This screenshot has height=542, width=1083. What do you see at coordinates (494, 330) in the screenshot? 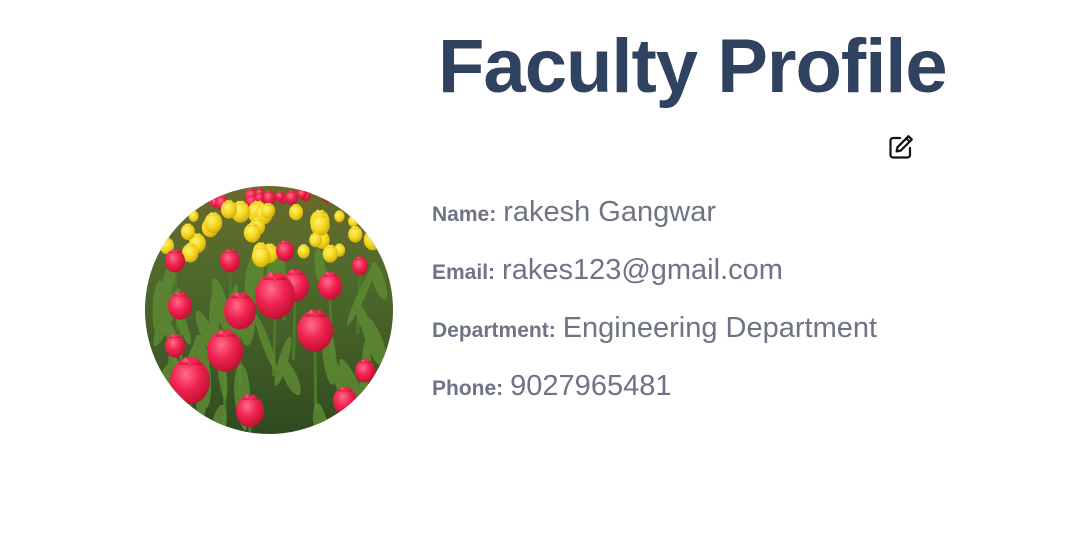
I see `department-label: Department:` at bounding box center [494, 330].